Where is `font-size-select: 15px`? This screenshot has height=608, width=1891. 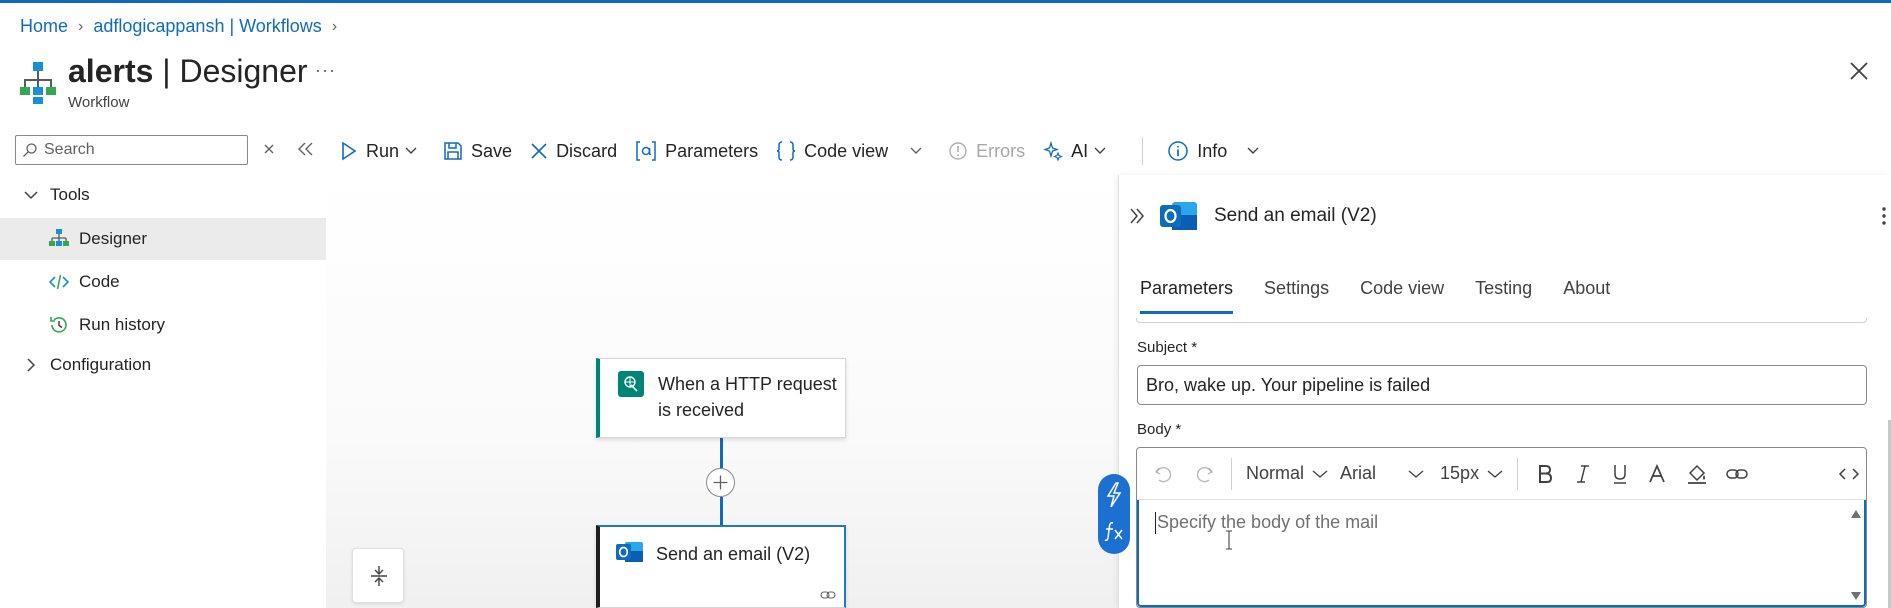 font-size-select: 15px is located at coordinates (1459, 473).